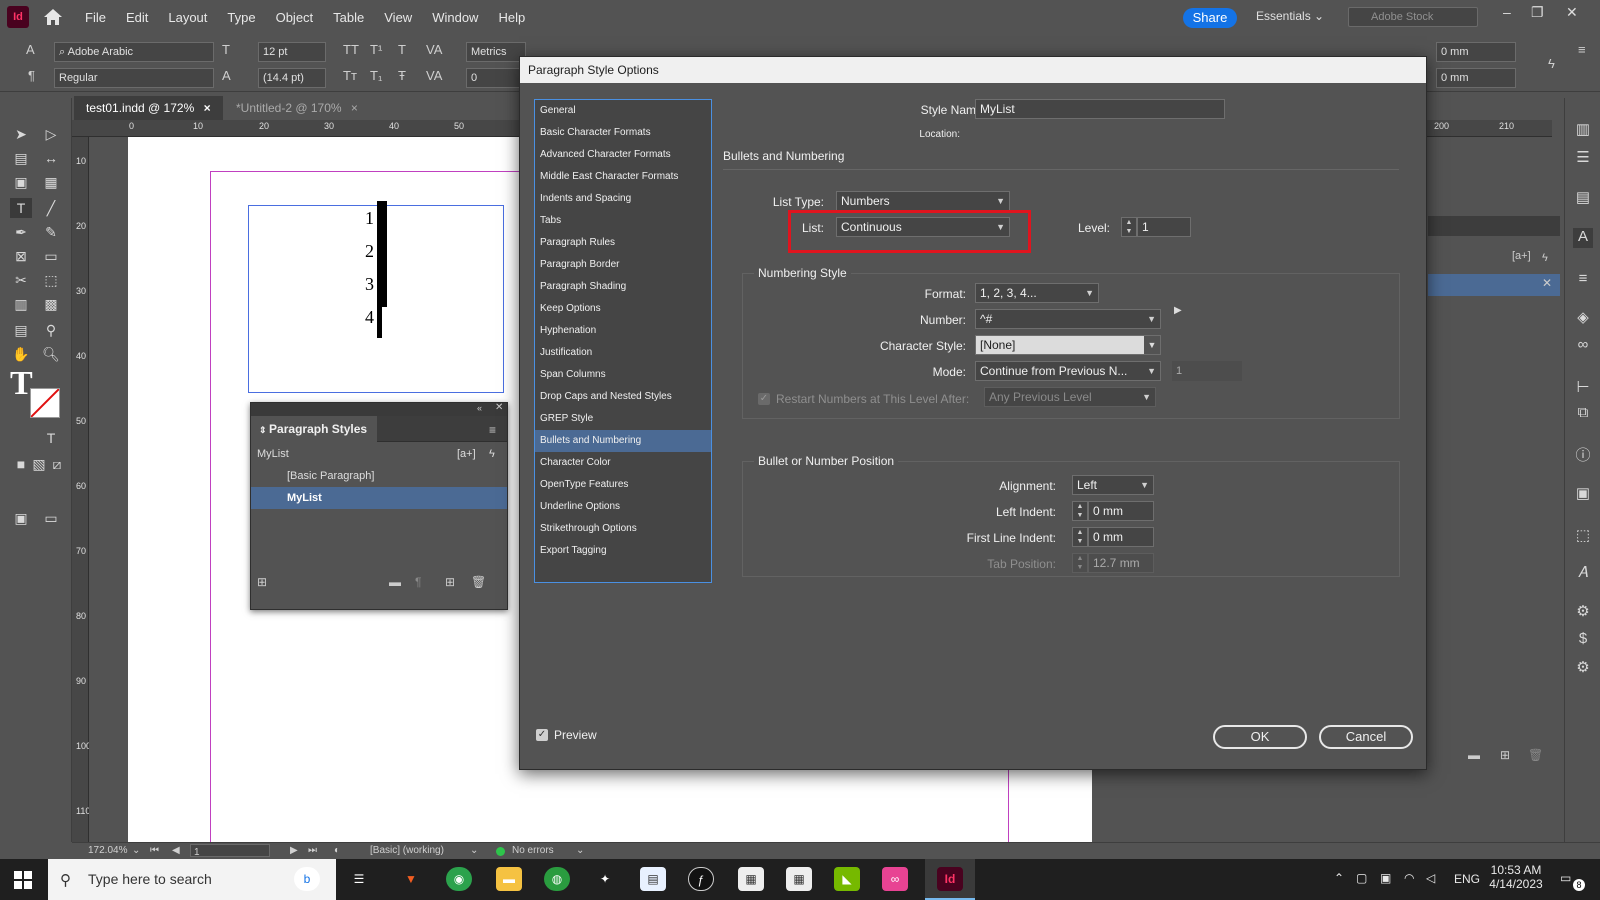  I want to click on close-icon: ✕, so click(499, 407).